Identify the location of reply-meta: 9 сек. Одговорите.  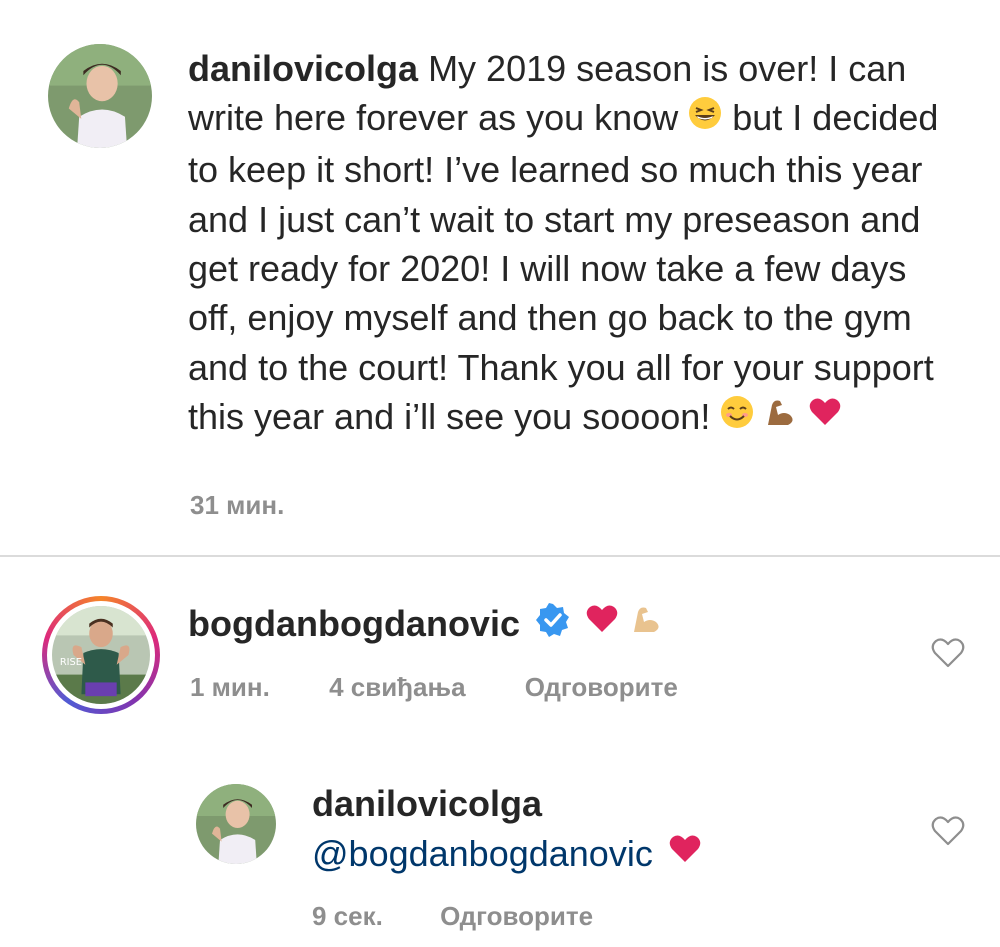
(452, 916).